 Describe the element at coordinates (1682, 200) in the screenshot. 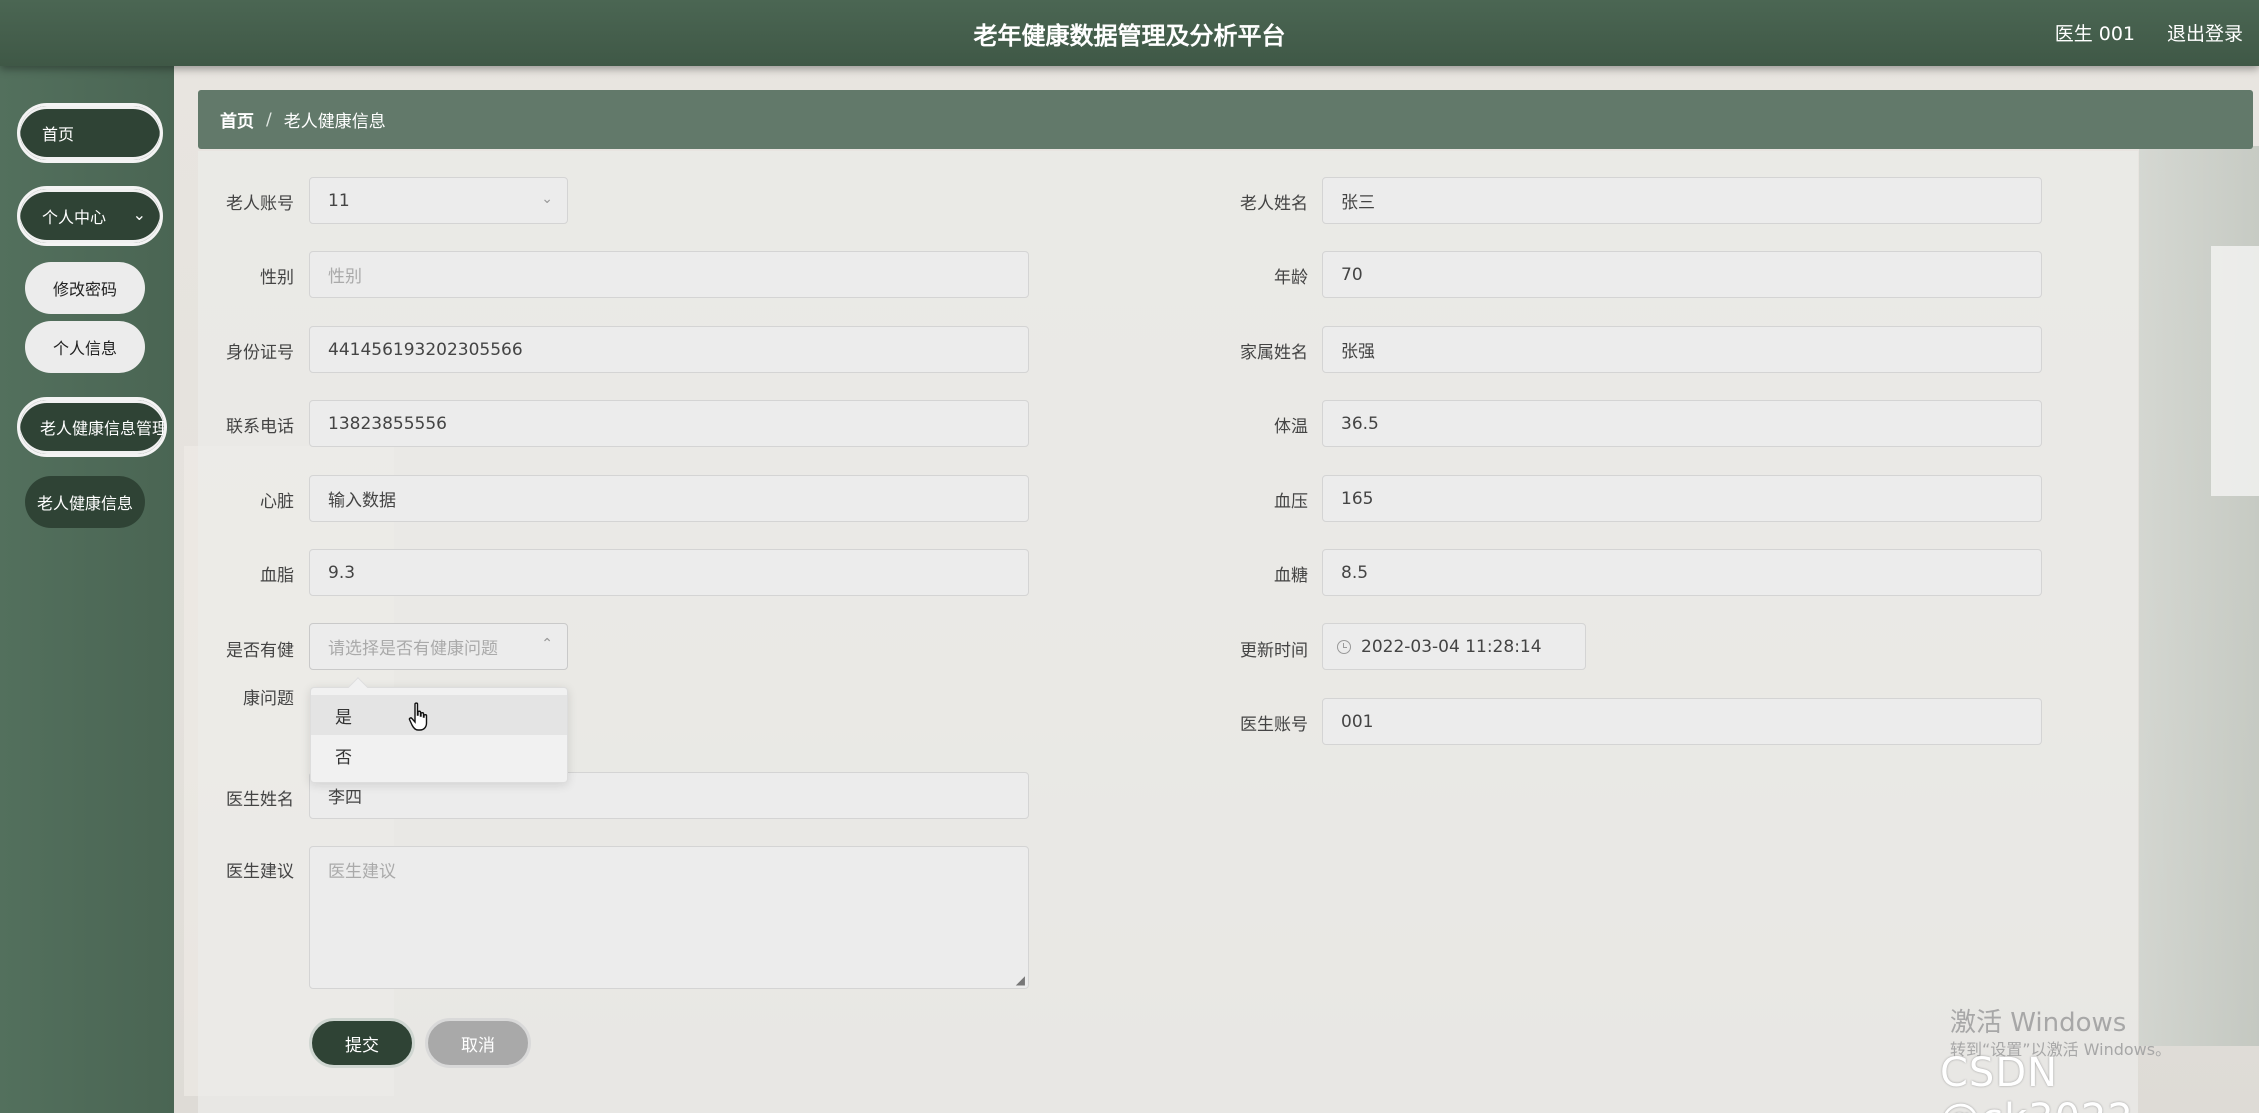

I see `name-field: 张三` at that location.